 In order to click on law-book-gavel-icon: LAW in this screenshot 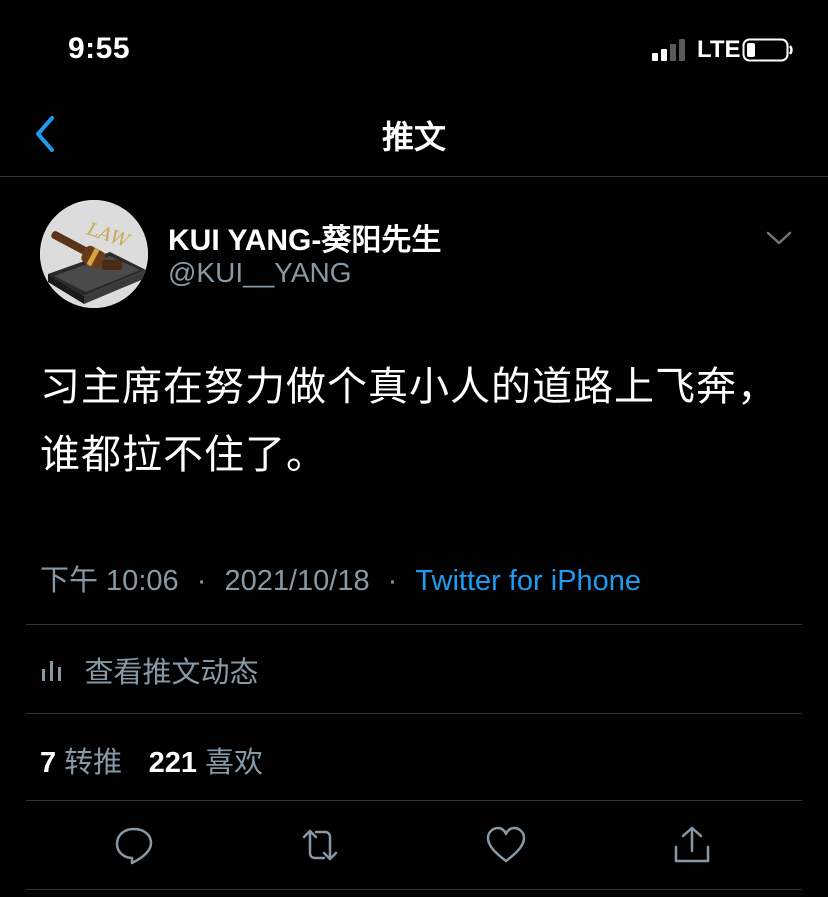, I will do `click(94, 254)`.